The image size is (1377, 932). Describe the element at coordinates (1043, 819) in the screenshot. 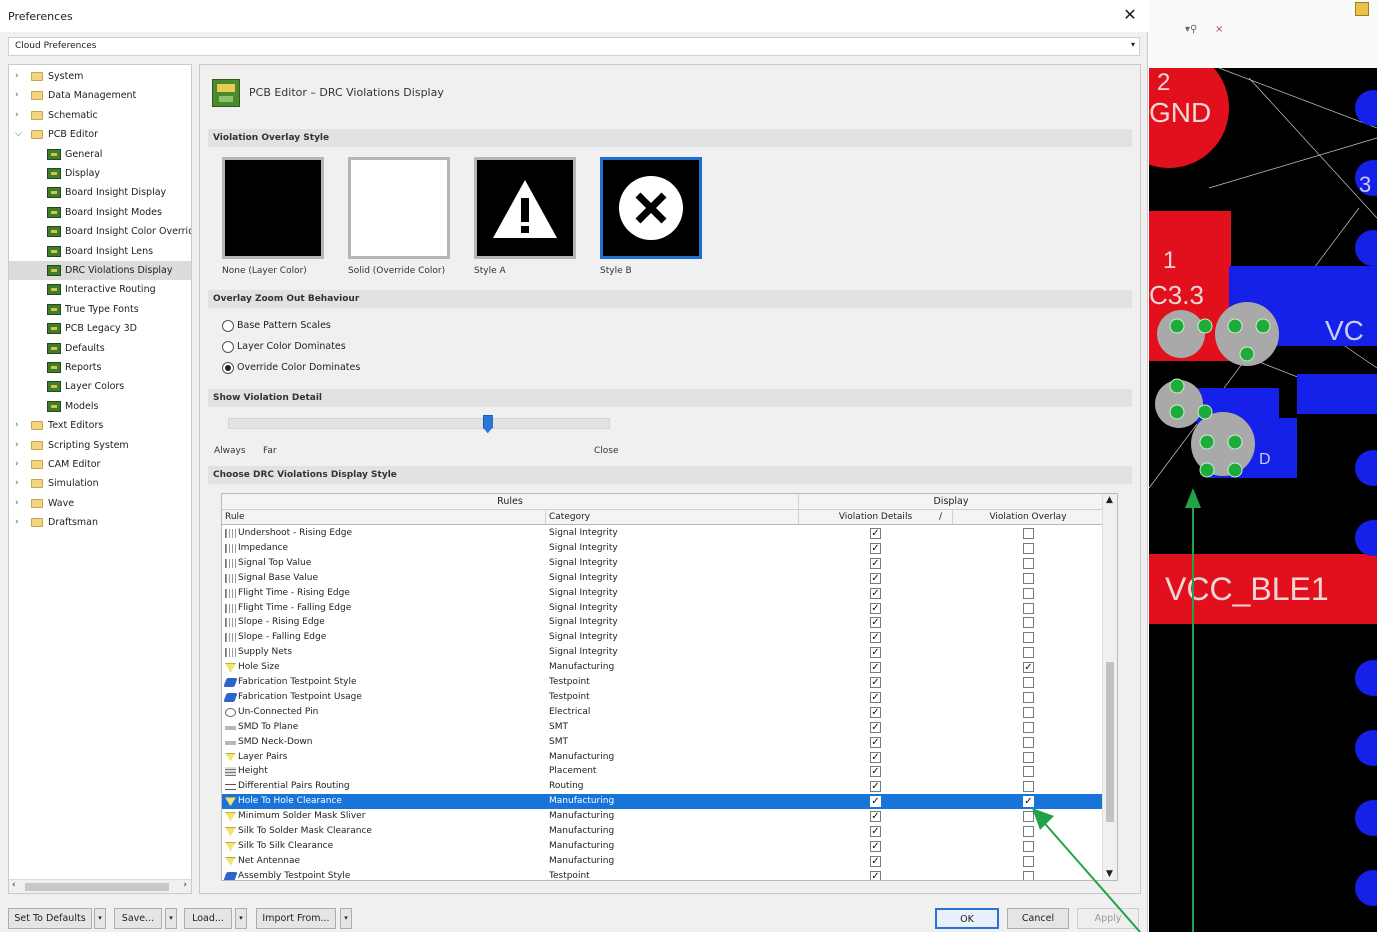

I see `arrow-head-diagonal` at that location.